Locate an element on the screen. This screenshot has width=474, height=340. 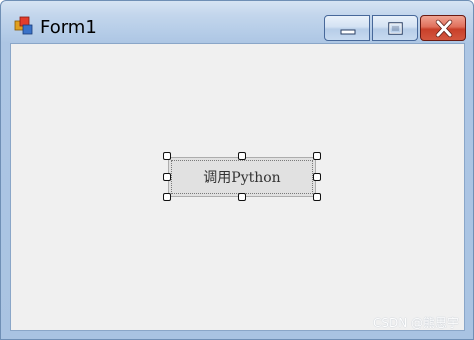
close-button is located at coordinates (443, 28).